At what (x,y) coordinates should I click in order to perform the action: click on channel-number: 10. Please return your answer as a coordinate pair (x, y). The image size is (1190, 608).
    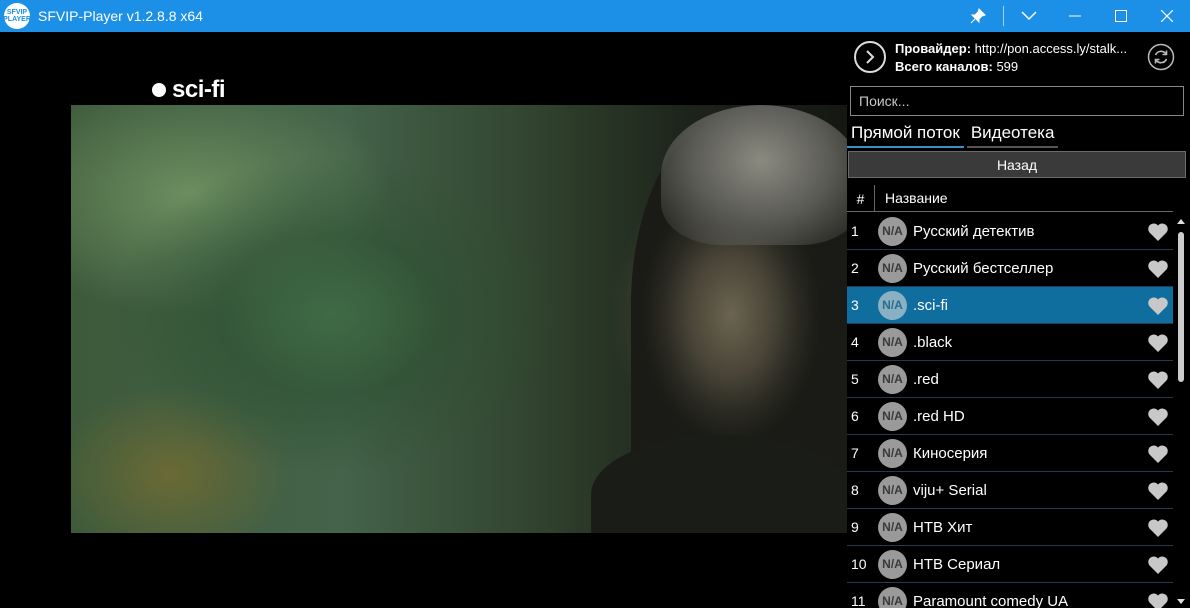
    Looking at the image, I should click on (859, 564).